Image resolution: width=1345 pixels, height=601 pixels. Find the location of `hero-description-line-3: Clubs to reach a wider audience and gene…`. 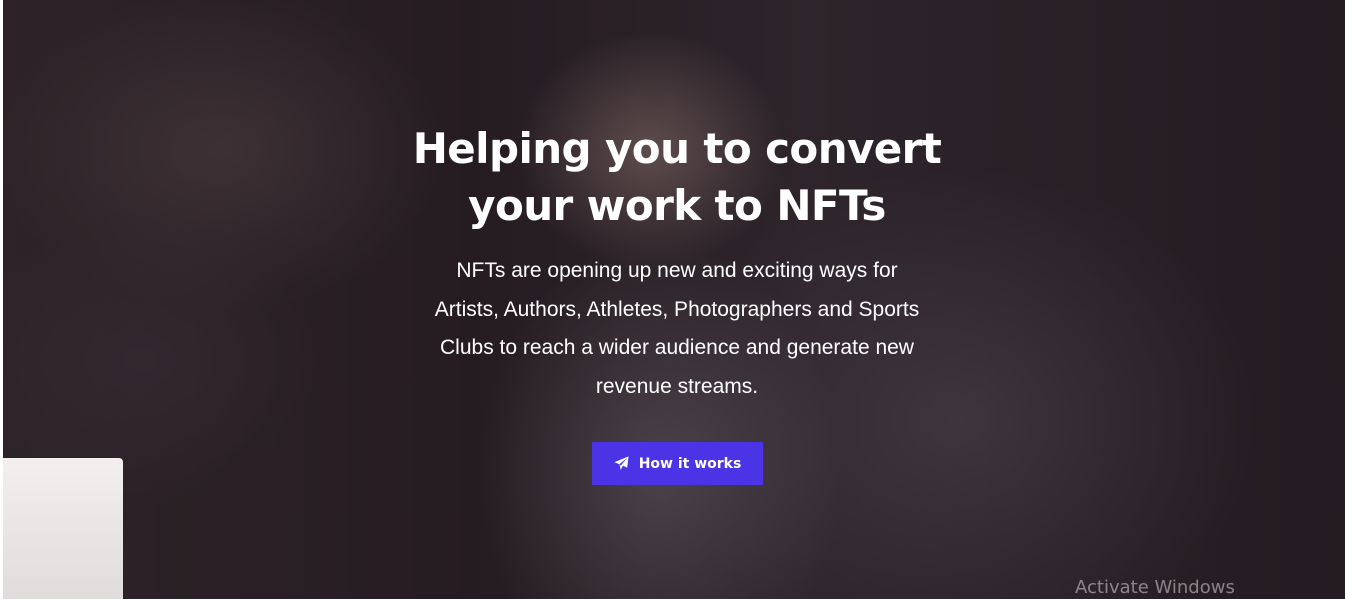

hero-description-line-3: Clubs to reach a wider audience and gene… is located at coordinates (677, 347).